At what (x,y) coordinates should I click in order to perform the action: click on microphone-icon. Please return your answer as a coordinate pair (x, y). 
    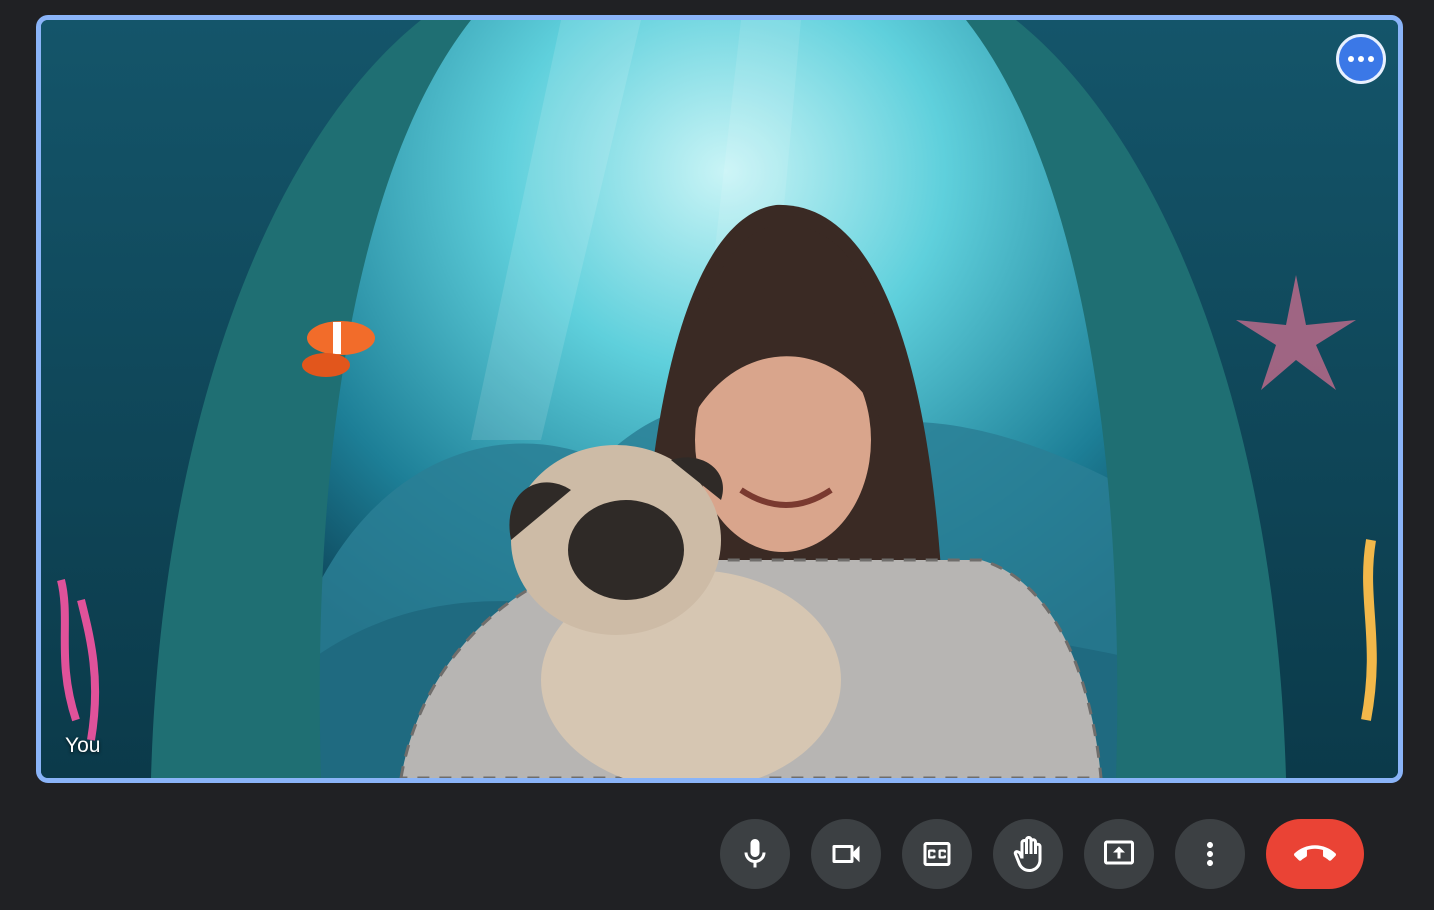
    Looking at the image, I should click on (755, 852).